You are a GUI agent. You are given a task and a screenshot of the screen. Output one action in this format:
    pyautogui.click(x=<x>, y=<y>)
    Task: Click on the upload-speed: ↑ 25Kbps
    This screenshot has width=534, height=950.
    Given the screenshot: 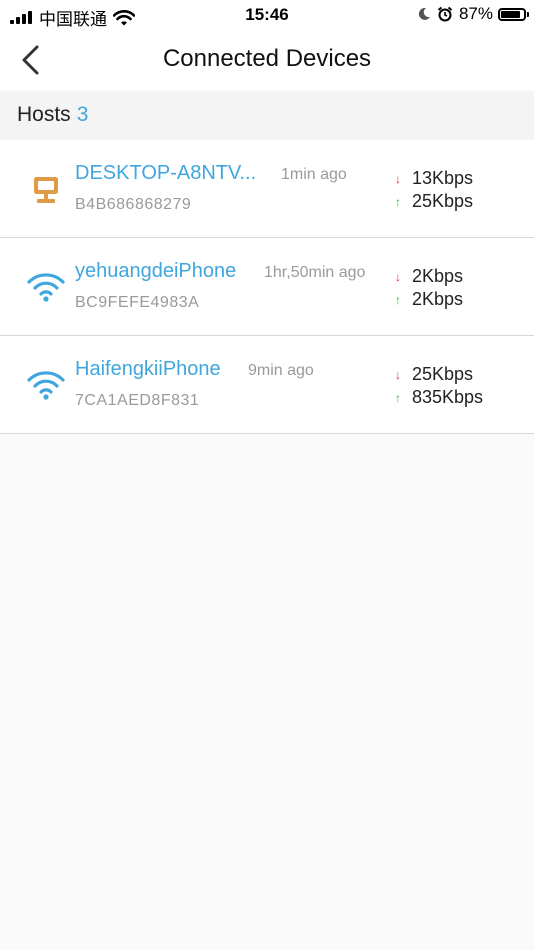 What is the action you would take?
    pyautogui.click(x=433, y=201)
    